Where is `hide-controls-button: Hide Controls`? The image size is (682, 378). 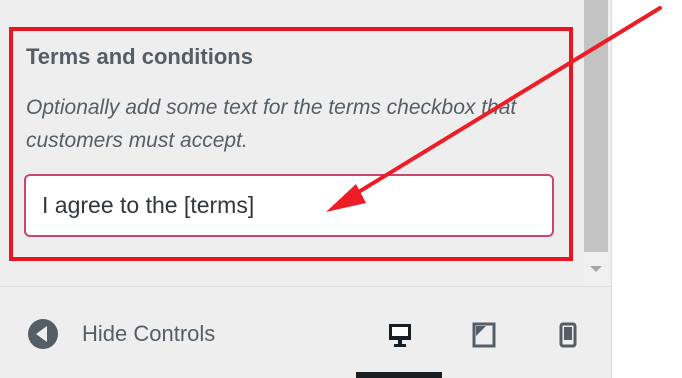
hide-controls-button: Hide Controls is located at coordinates (121, 334).